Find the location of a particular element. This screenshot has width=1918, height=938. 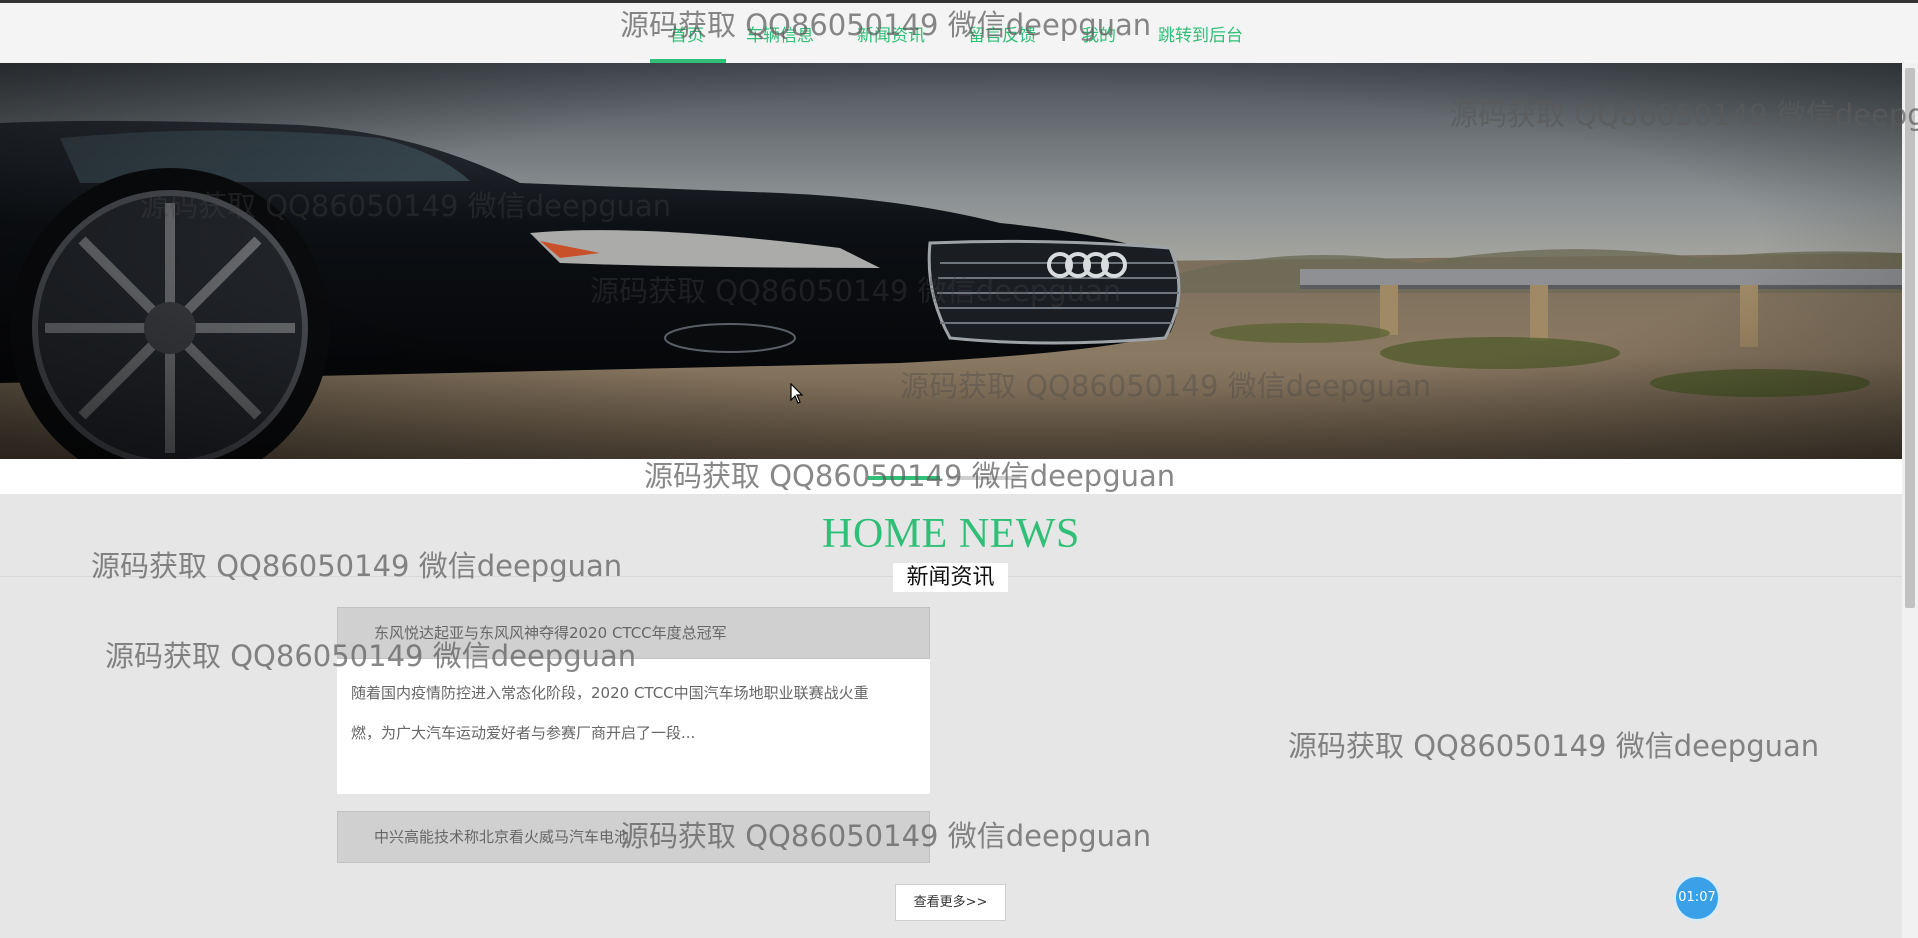

nav-item-feedback: 留言反馈 is located at coordinates (1002, 33).